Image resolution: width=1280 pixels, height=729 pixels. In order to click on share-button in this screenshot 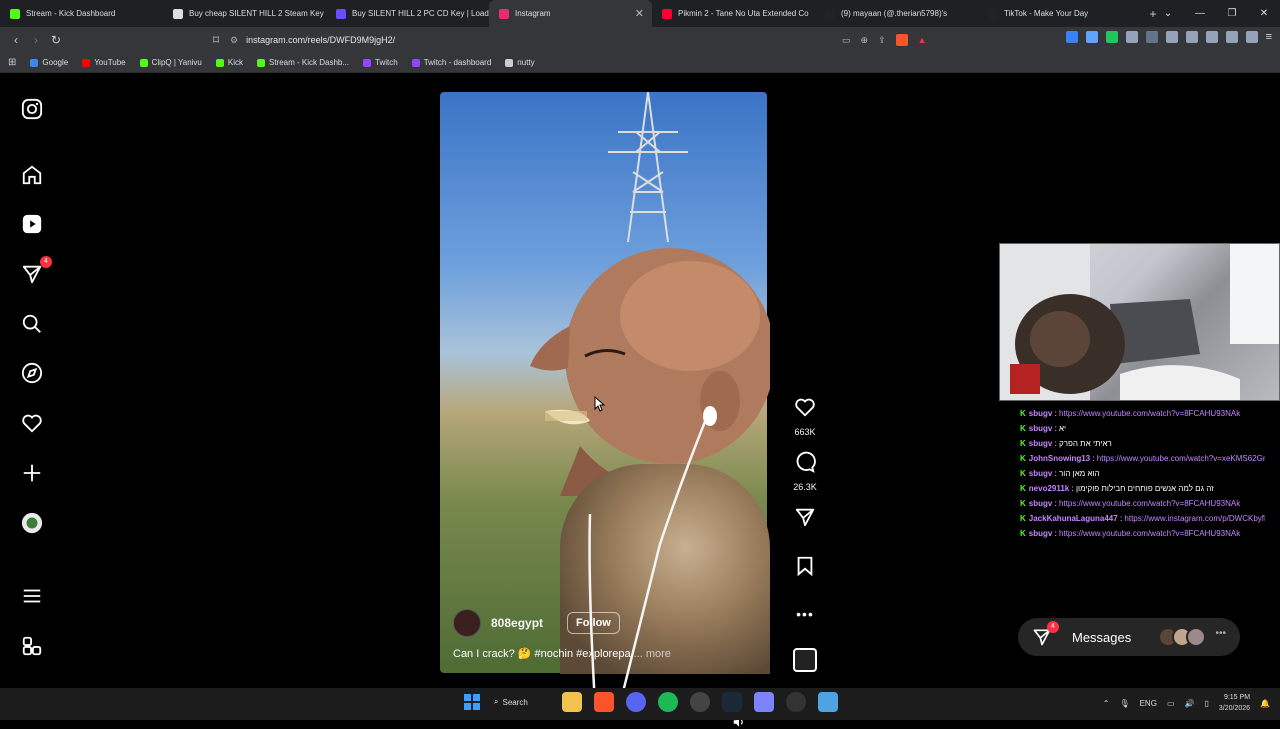, I will do `click(805, 519)`.